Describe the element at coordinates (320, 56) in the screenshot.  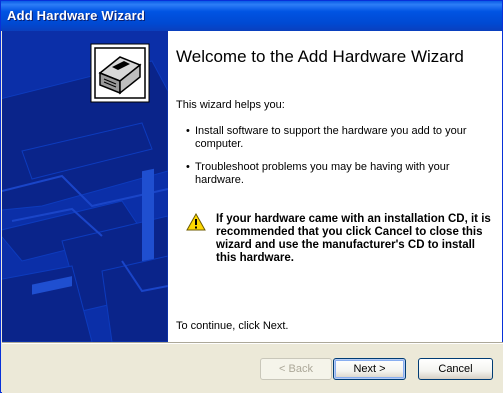
I see `page-title: Welcome to the Add Hardware Wizard` at that location.